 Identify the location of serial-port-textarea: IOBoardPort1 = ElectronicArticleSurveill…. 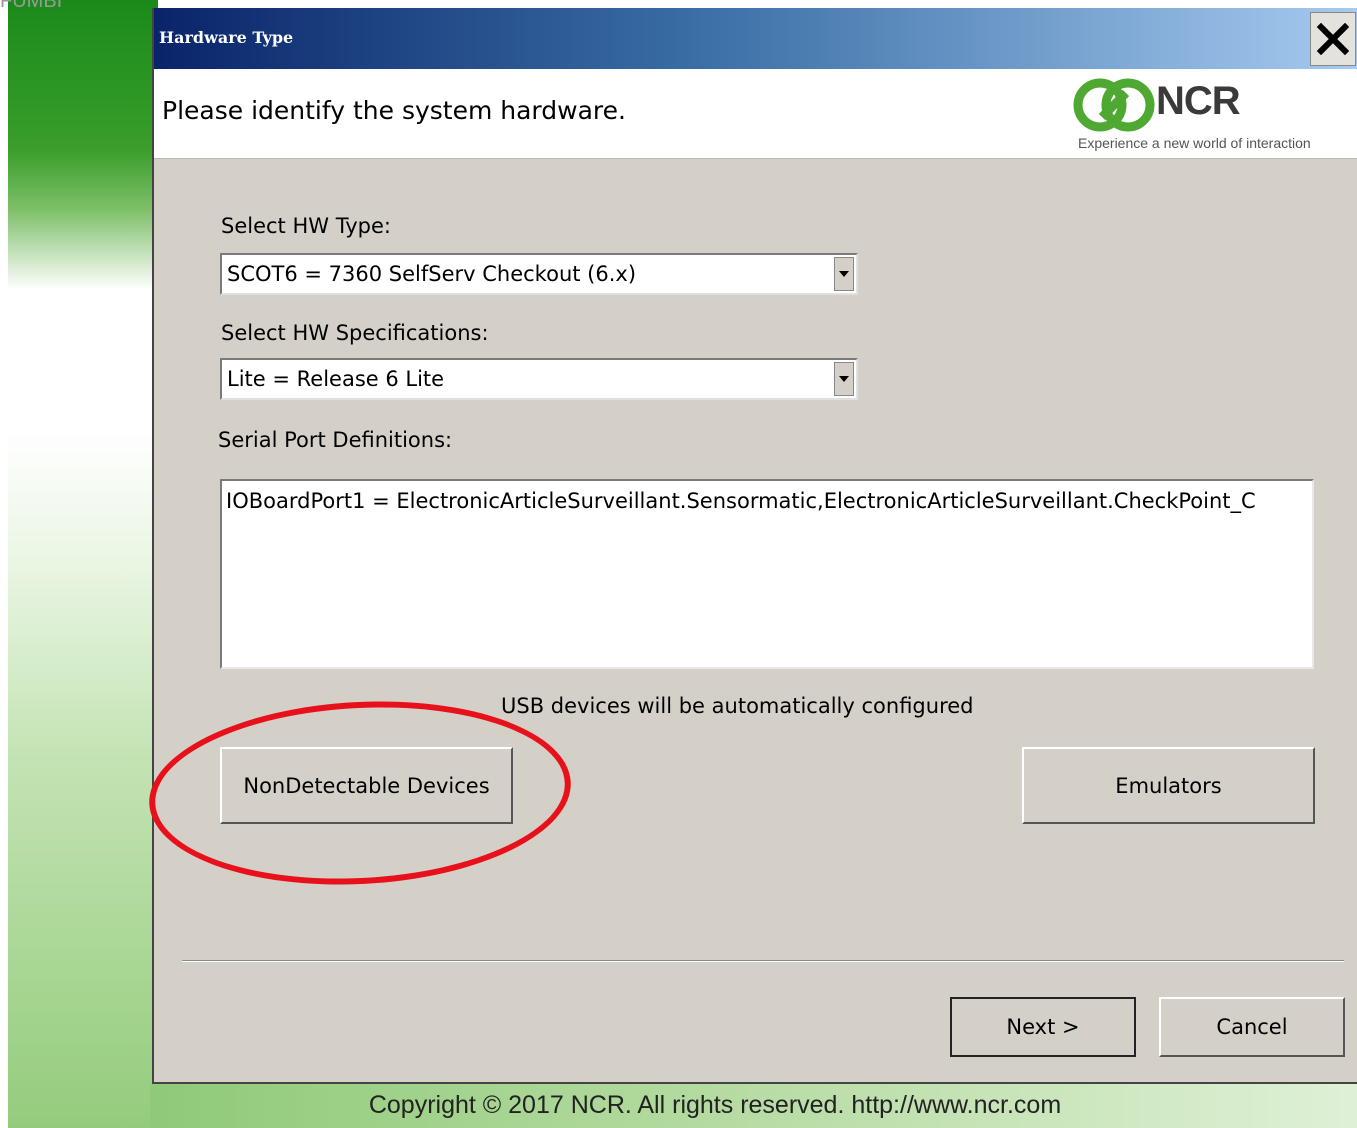
(767, 574).